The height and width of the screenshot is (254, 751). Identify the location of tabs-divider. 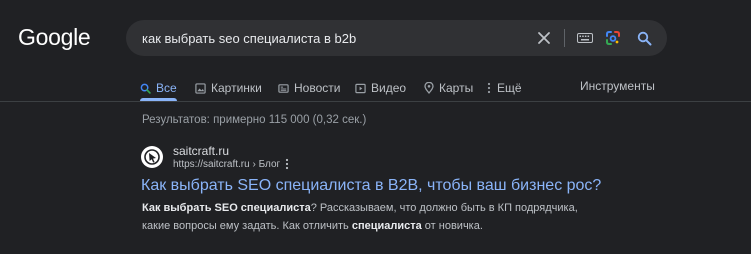
(375, 101).